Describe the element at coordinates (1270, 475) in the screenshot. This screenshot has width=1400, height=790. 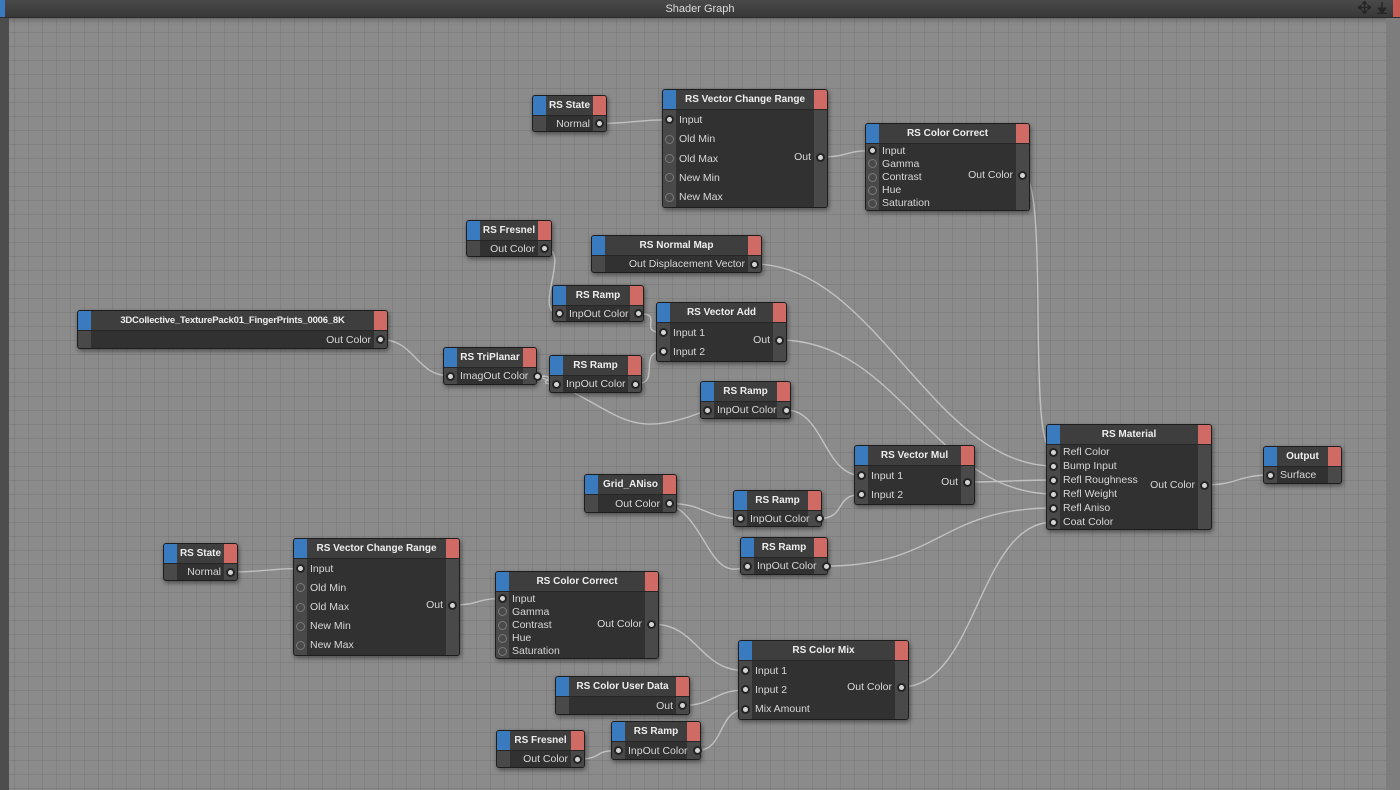
I see `input-port-Surface` at that location.